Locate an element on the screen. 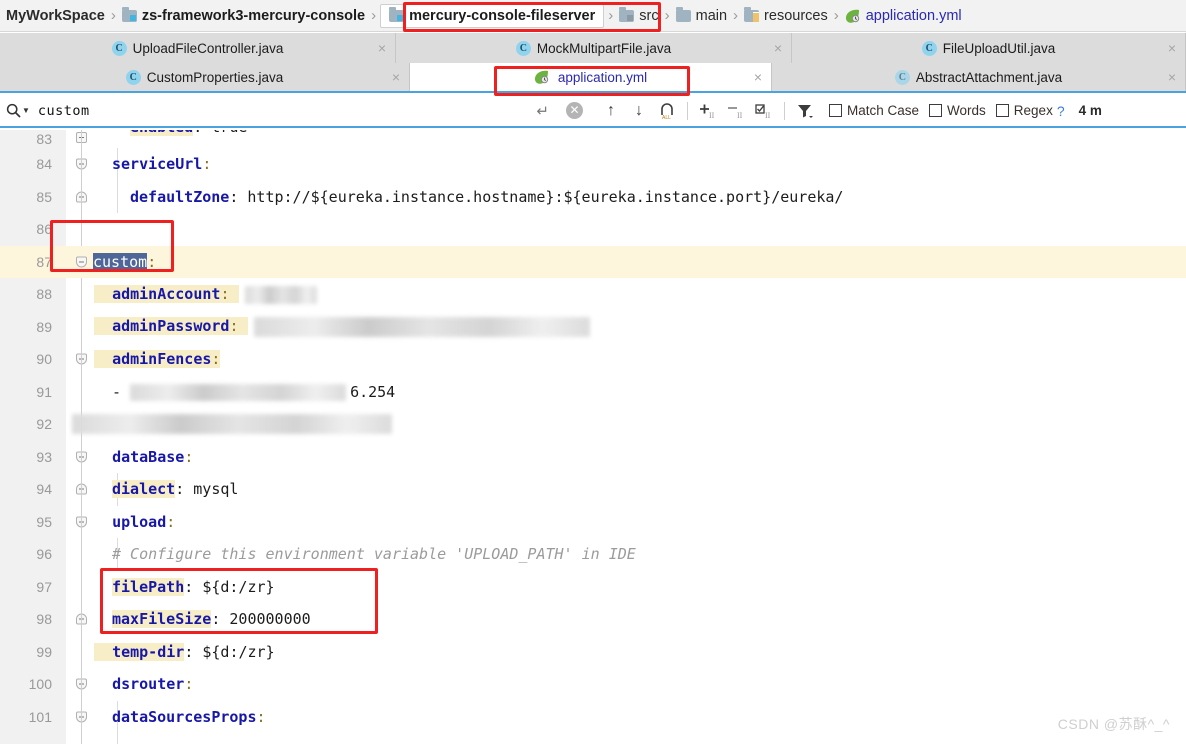 Image resolution: width=1186 pixels, height=744 pixels. editor-line: 95 upload: is located at coordinates (593, 522).